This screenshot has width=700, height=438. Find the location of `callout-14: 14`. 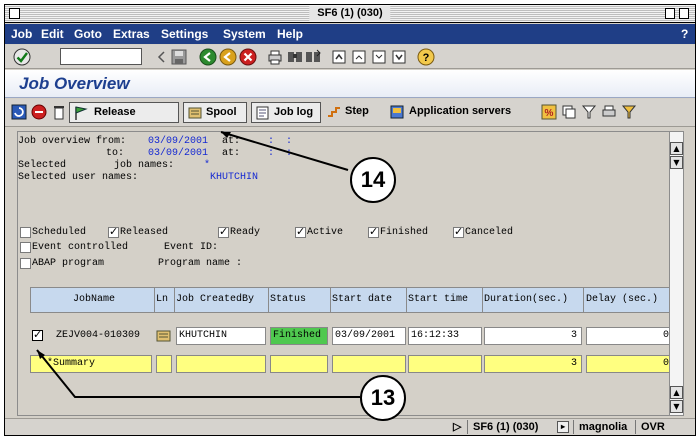

callout-14: 14 is located at coordinates (373, 180).